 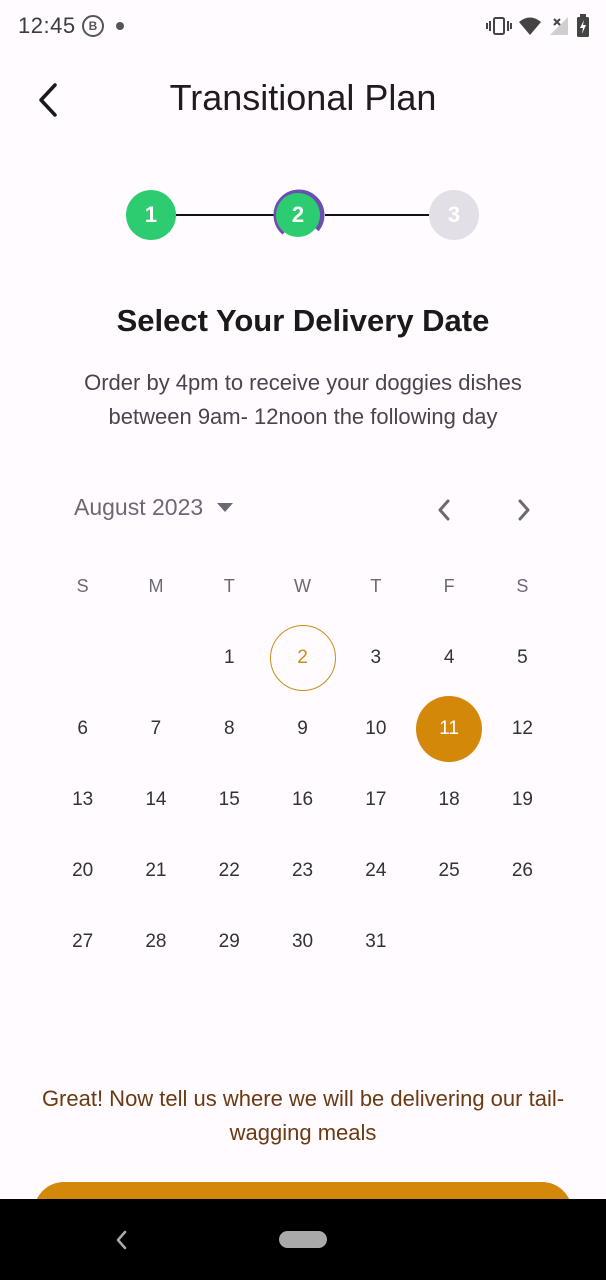 What do you see at coordinates (449, 586) in the screenshot?
I see `weekday-label: F` at bounding box center [449, 586].